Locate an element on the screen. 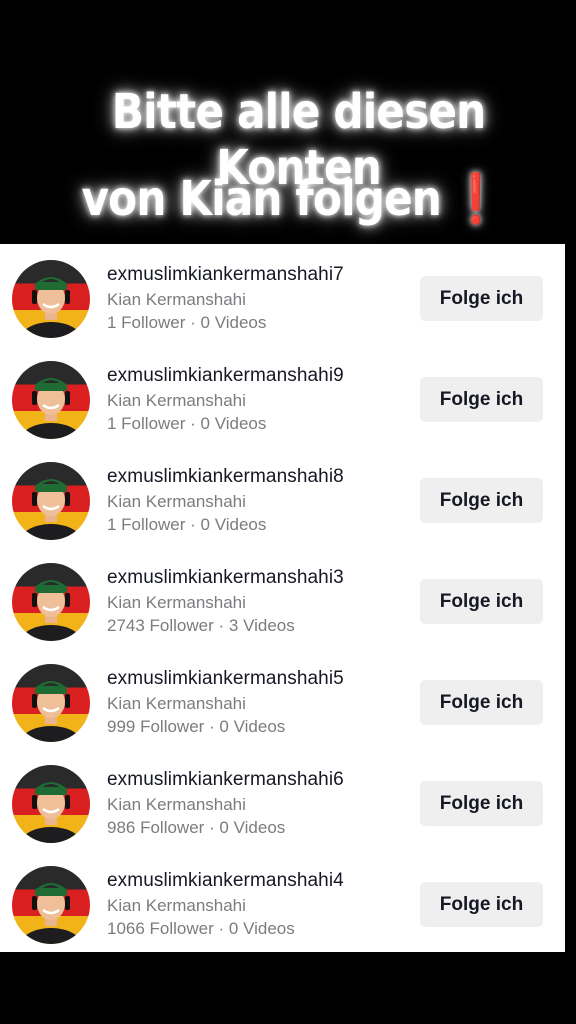 The height and width of the screenshot is (1024, 576). caption-line-2-text: von Kian folgen is located at coordinates (261, 199).